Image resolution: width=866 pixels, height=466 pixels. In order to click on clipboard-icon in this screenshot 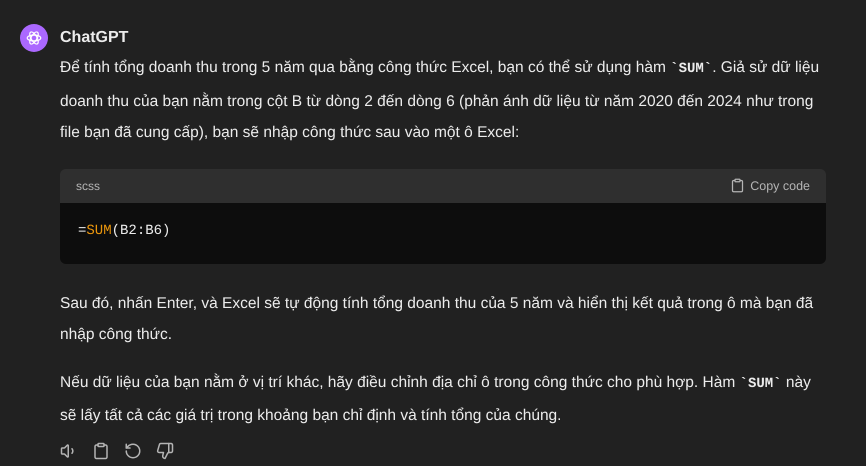, I will do `click(738, 185)`.